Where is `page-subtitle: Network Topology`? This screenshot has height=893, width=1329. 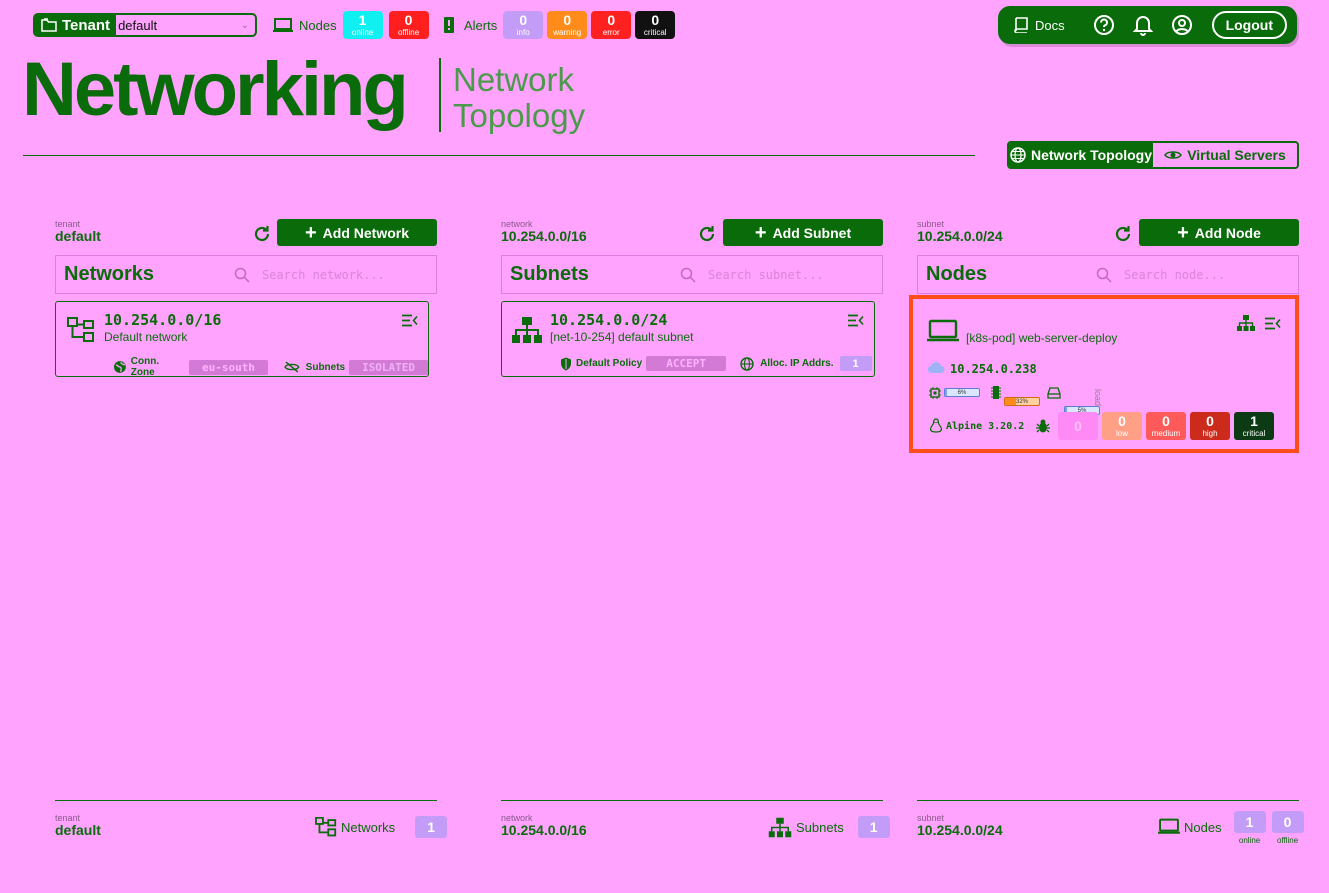
page-subtitle: Network Topology is located at coordinates (519, 97).